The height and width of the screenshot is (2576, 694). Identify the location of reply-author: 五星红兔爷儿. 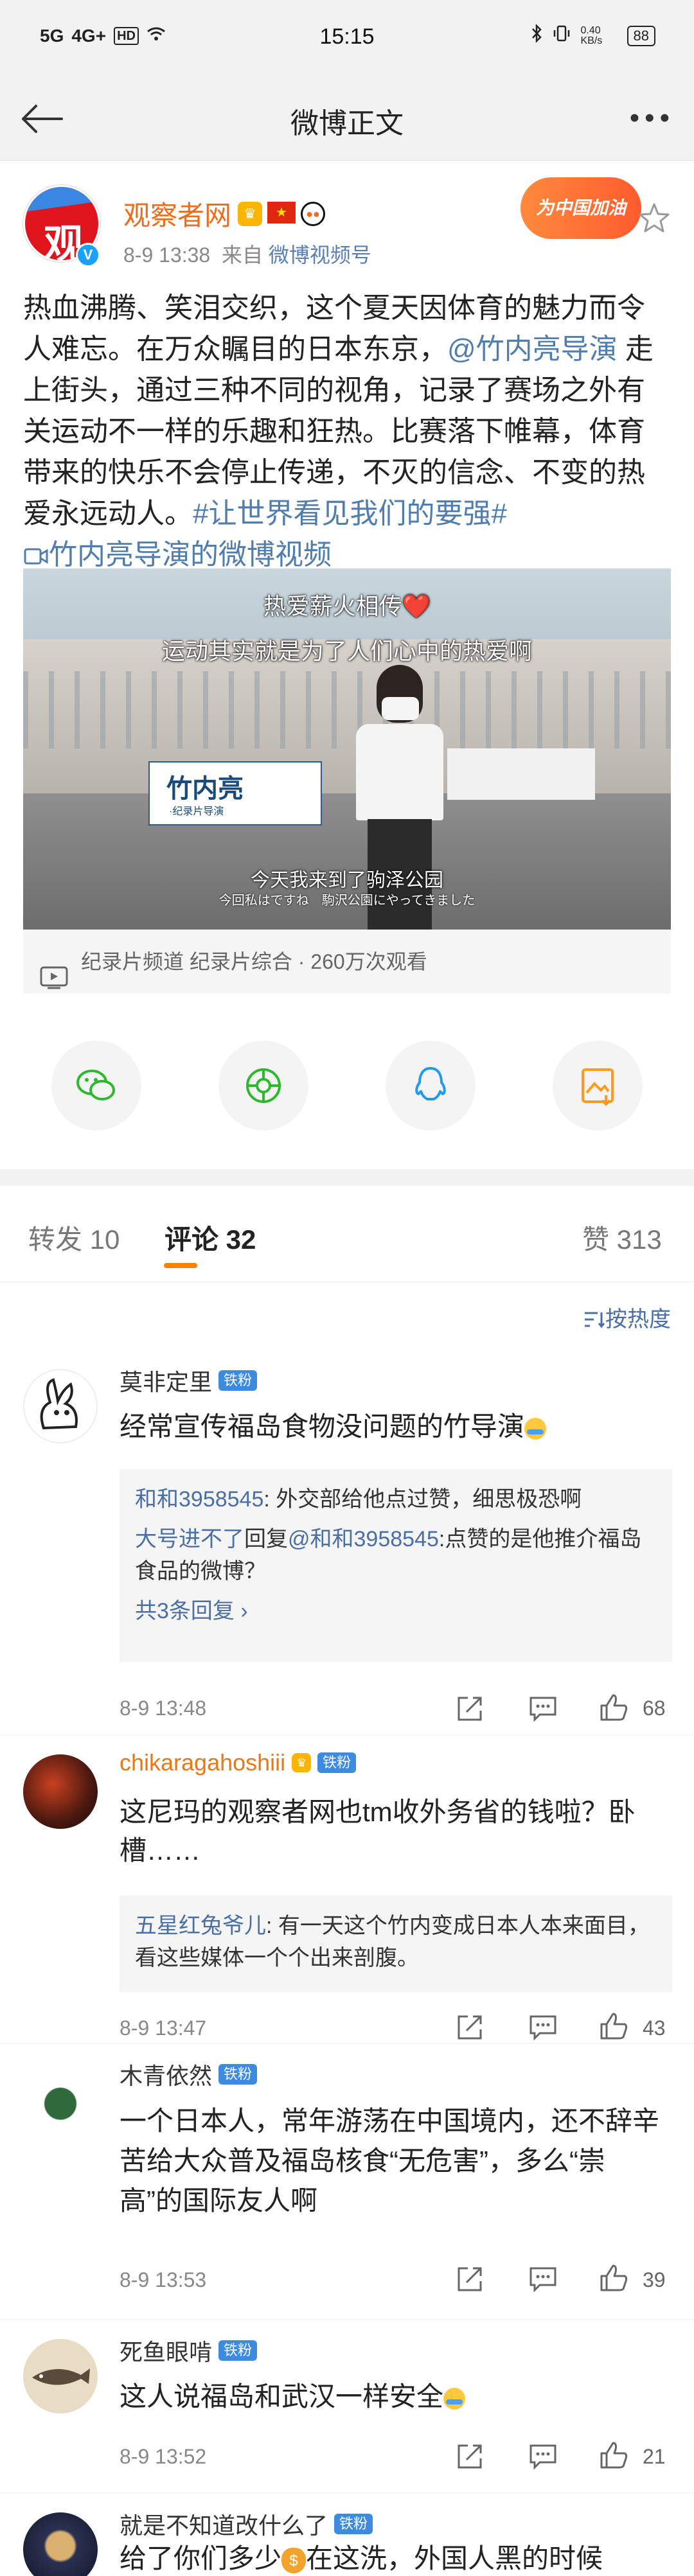
(201, 1926).